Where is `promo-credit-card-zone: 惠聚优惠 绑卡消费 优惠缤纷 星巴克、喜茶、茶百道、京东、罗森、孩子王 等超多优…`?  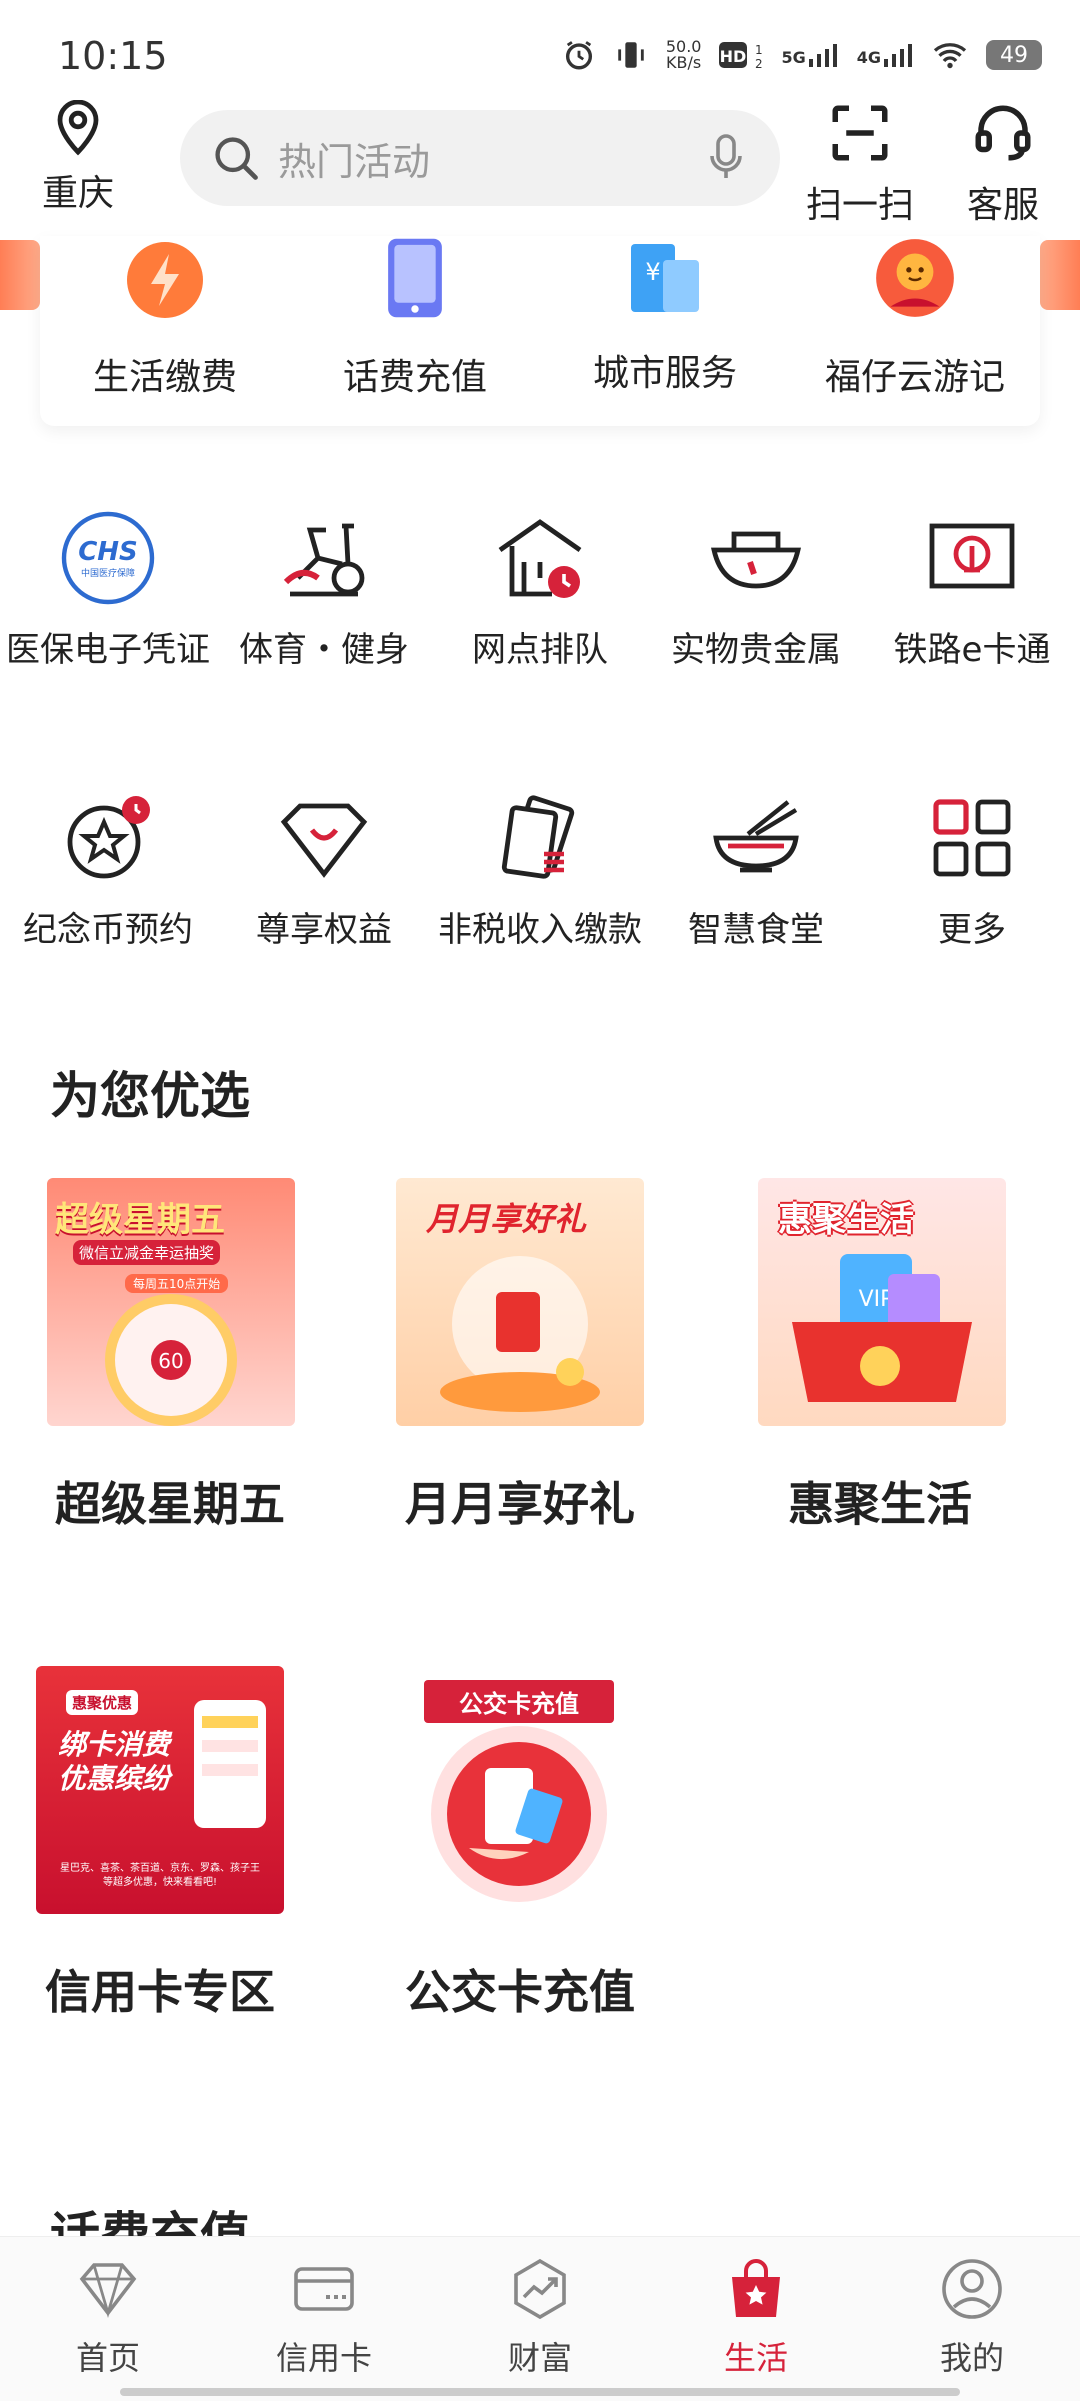 promo-credit-card-zone: 惠聚优惠 绑卡消费 优惠缤纷 星巴克、喜茶、茶百道、京东、罗森、孩子王 等超多优… is located at coordinates (160, 1790).